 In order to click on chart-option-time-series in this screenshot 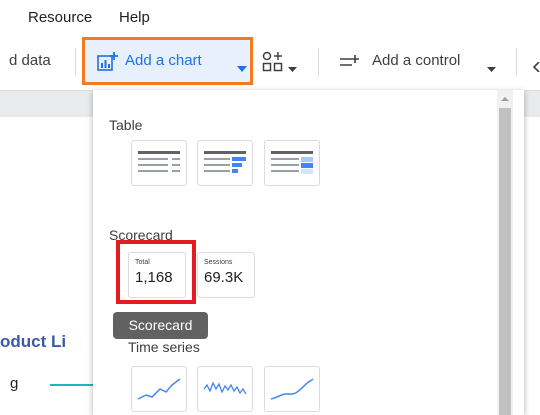, I will do `click(159, 389)`.